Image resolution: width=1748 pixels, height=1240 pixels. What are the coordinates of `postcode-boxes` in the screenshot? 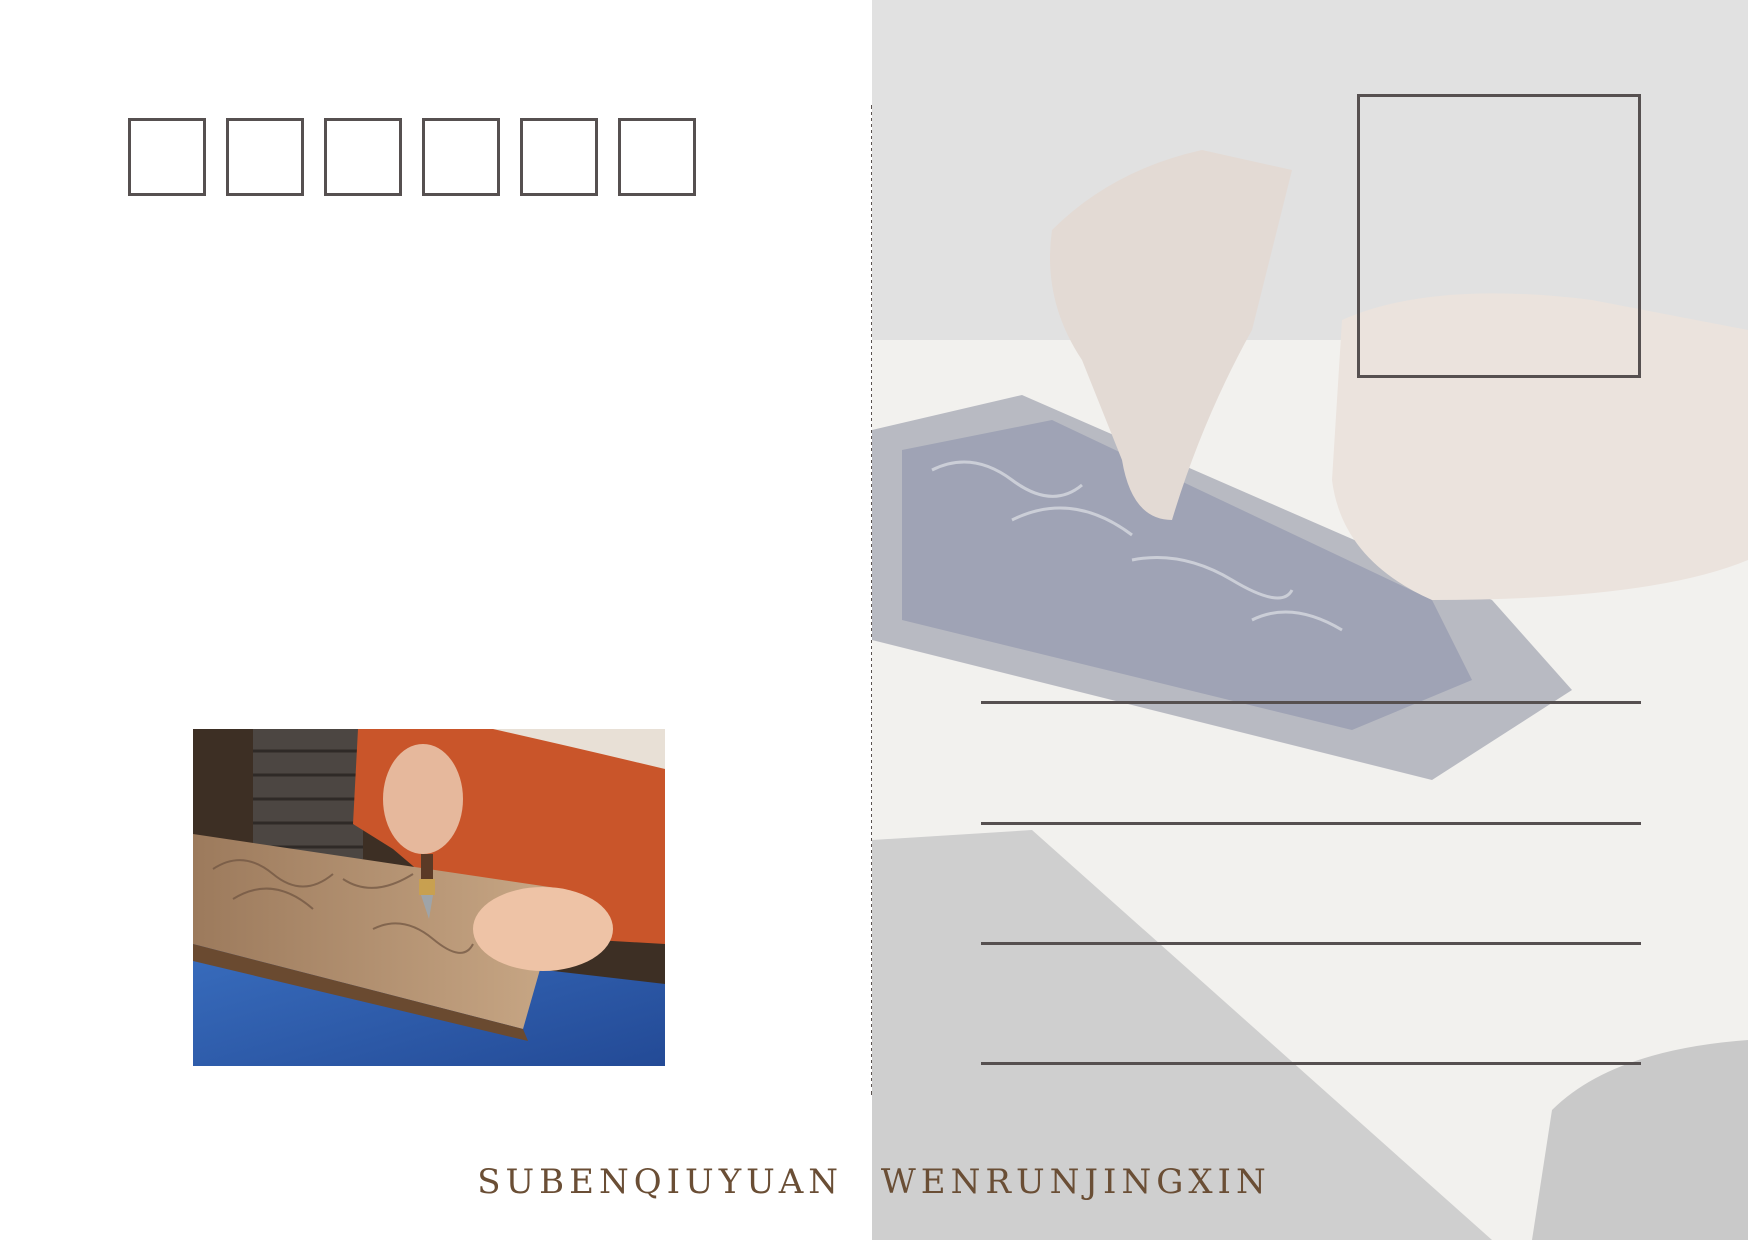 It's located at (412, 157).